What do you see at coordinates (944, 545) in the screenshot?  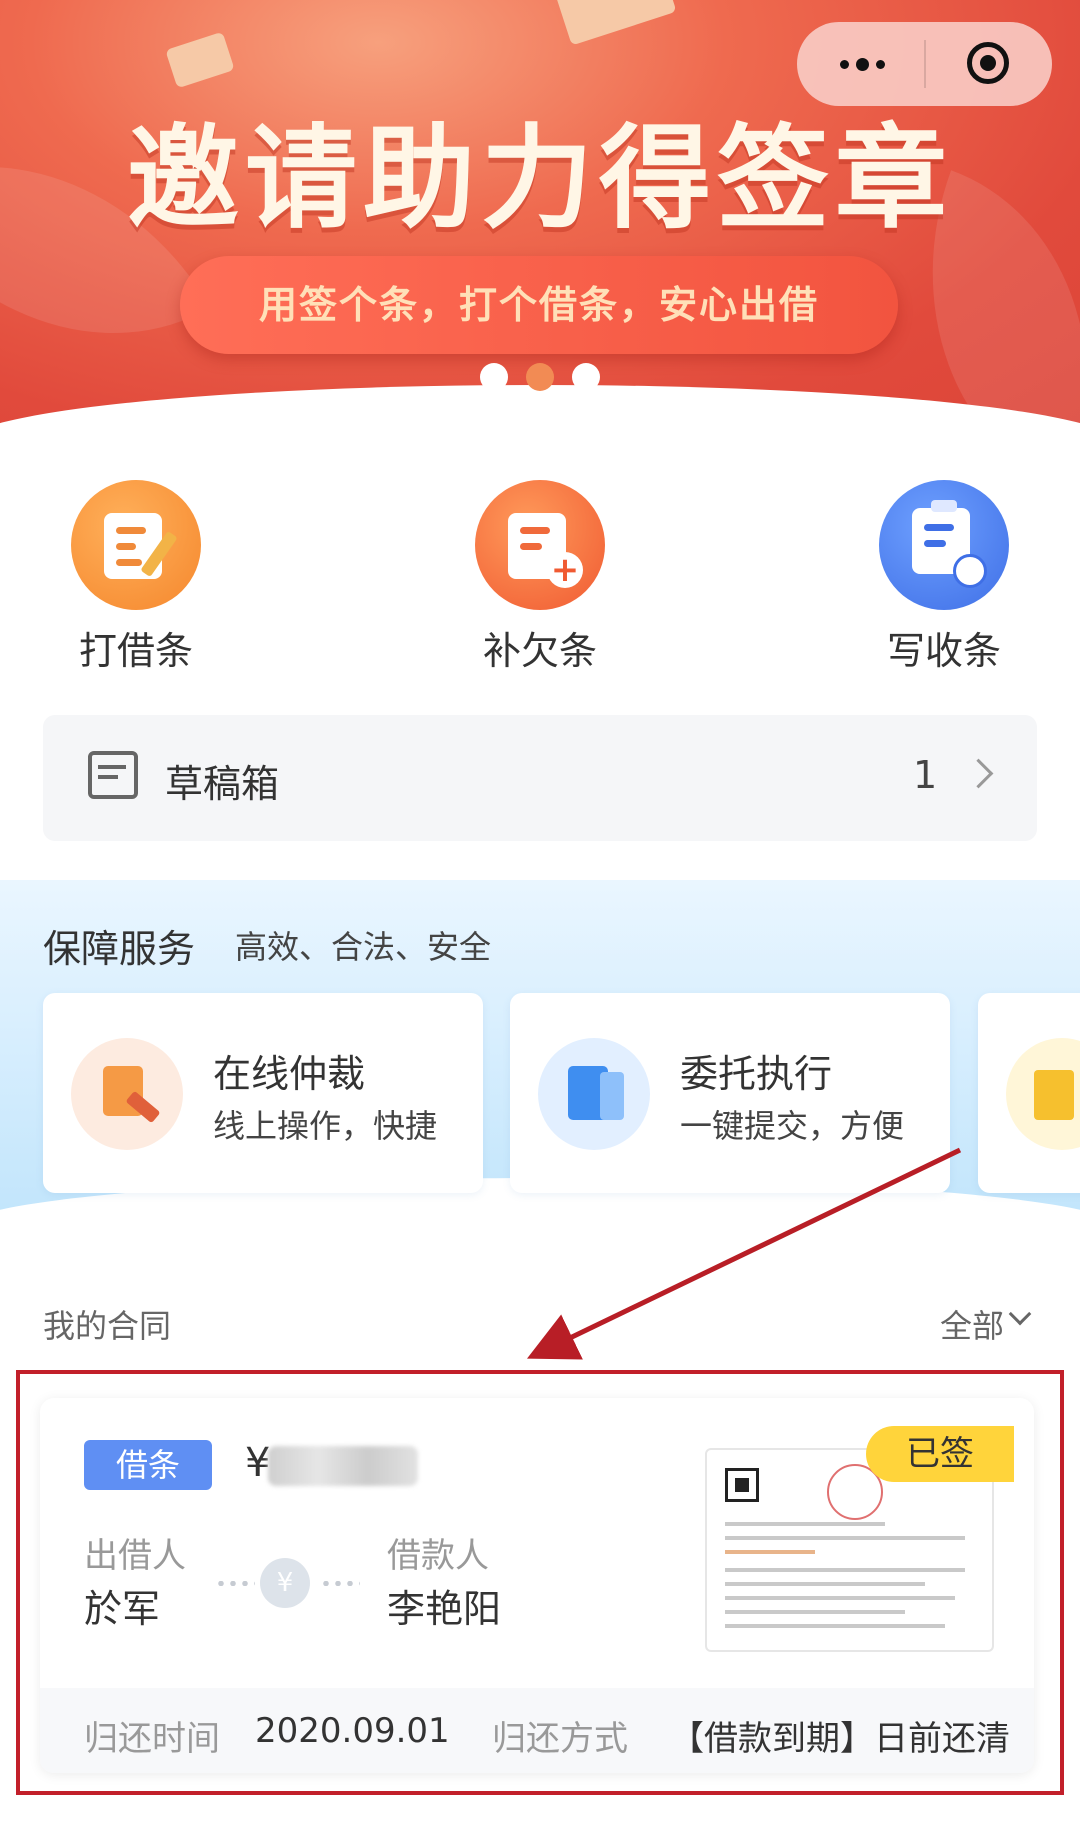 I see `receipt-clipboard-icon` at bounding box center [944, 545].